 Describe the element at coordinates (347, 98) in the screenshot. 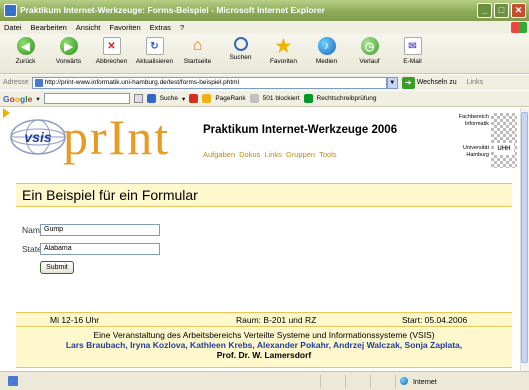

I see `spellcheck-button: Rechtschreibprüfung` at that location.